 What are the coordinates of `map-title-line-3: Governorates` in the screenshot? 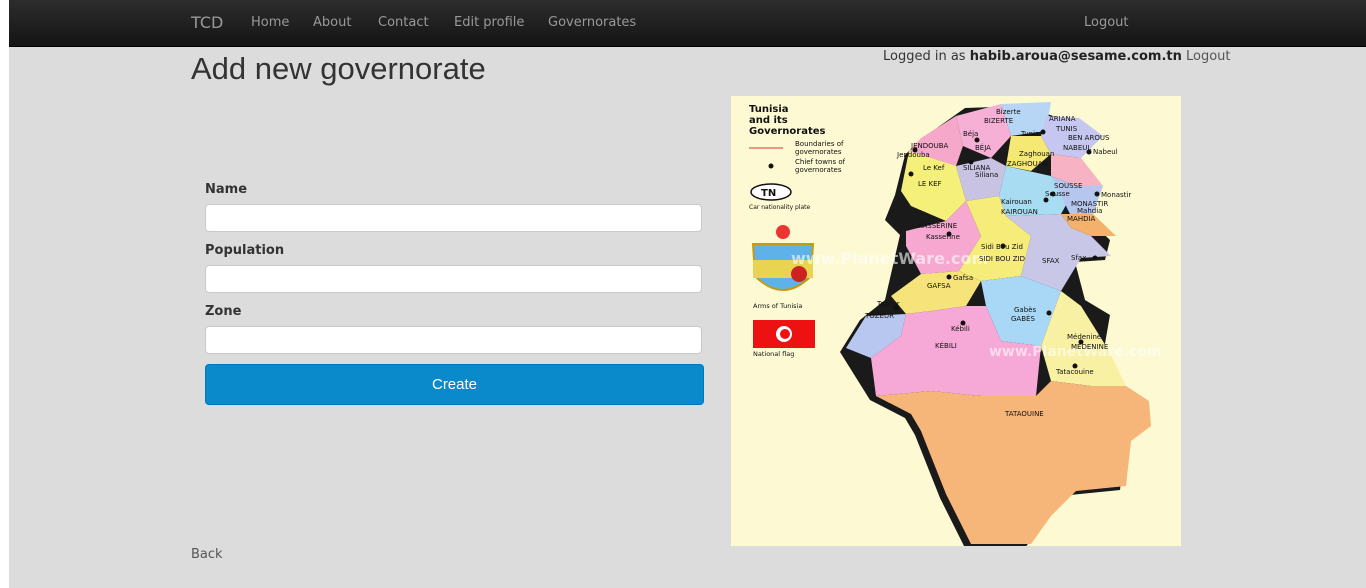 It's located at (787, 131).